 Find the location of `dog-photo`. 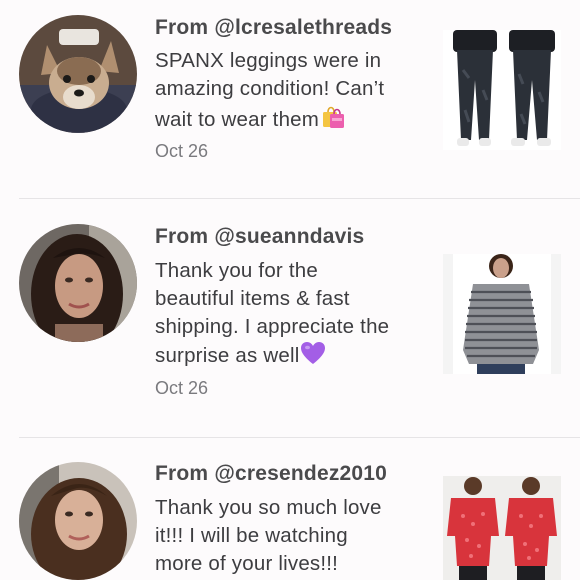

dog-photo is located at coordinates (78, 74).